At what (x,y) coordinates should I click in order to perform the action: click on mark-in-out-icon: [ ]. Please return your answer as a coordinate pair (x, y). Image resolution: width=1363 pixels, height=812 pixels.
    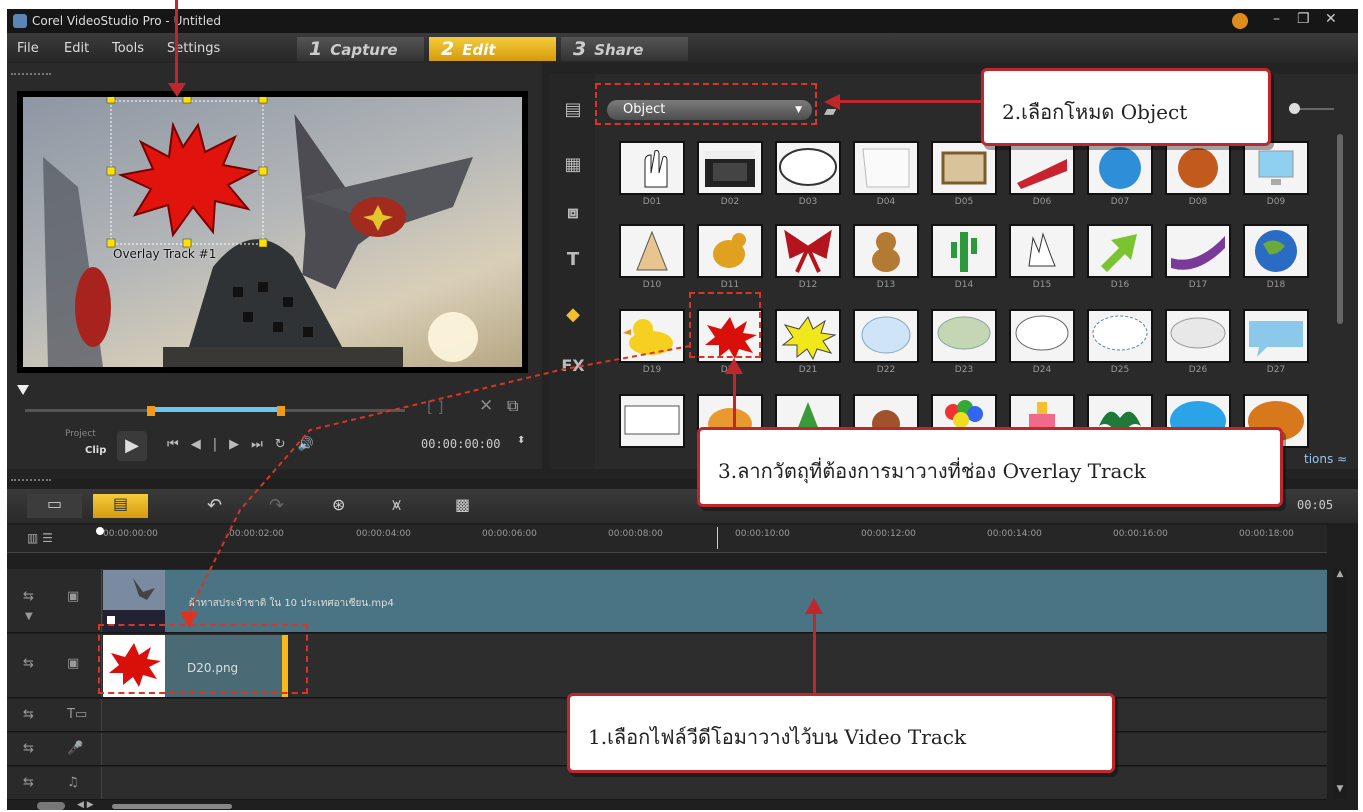
    Looking at the image, I should click on (435, 407).